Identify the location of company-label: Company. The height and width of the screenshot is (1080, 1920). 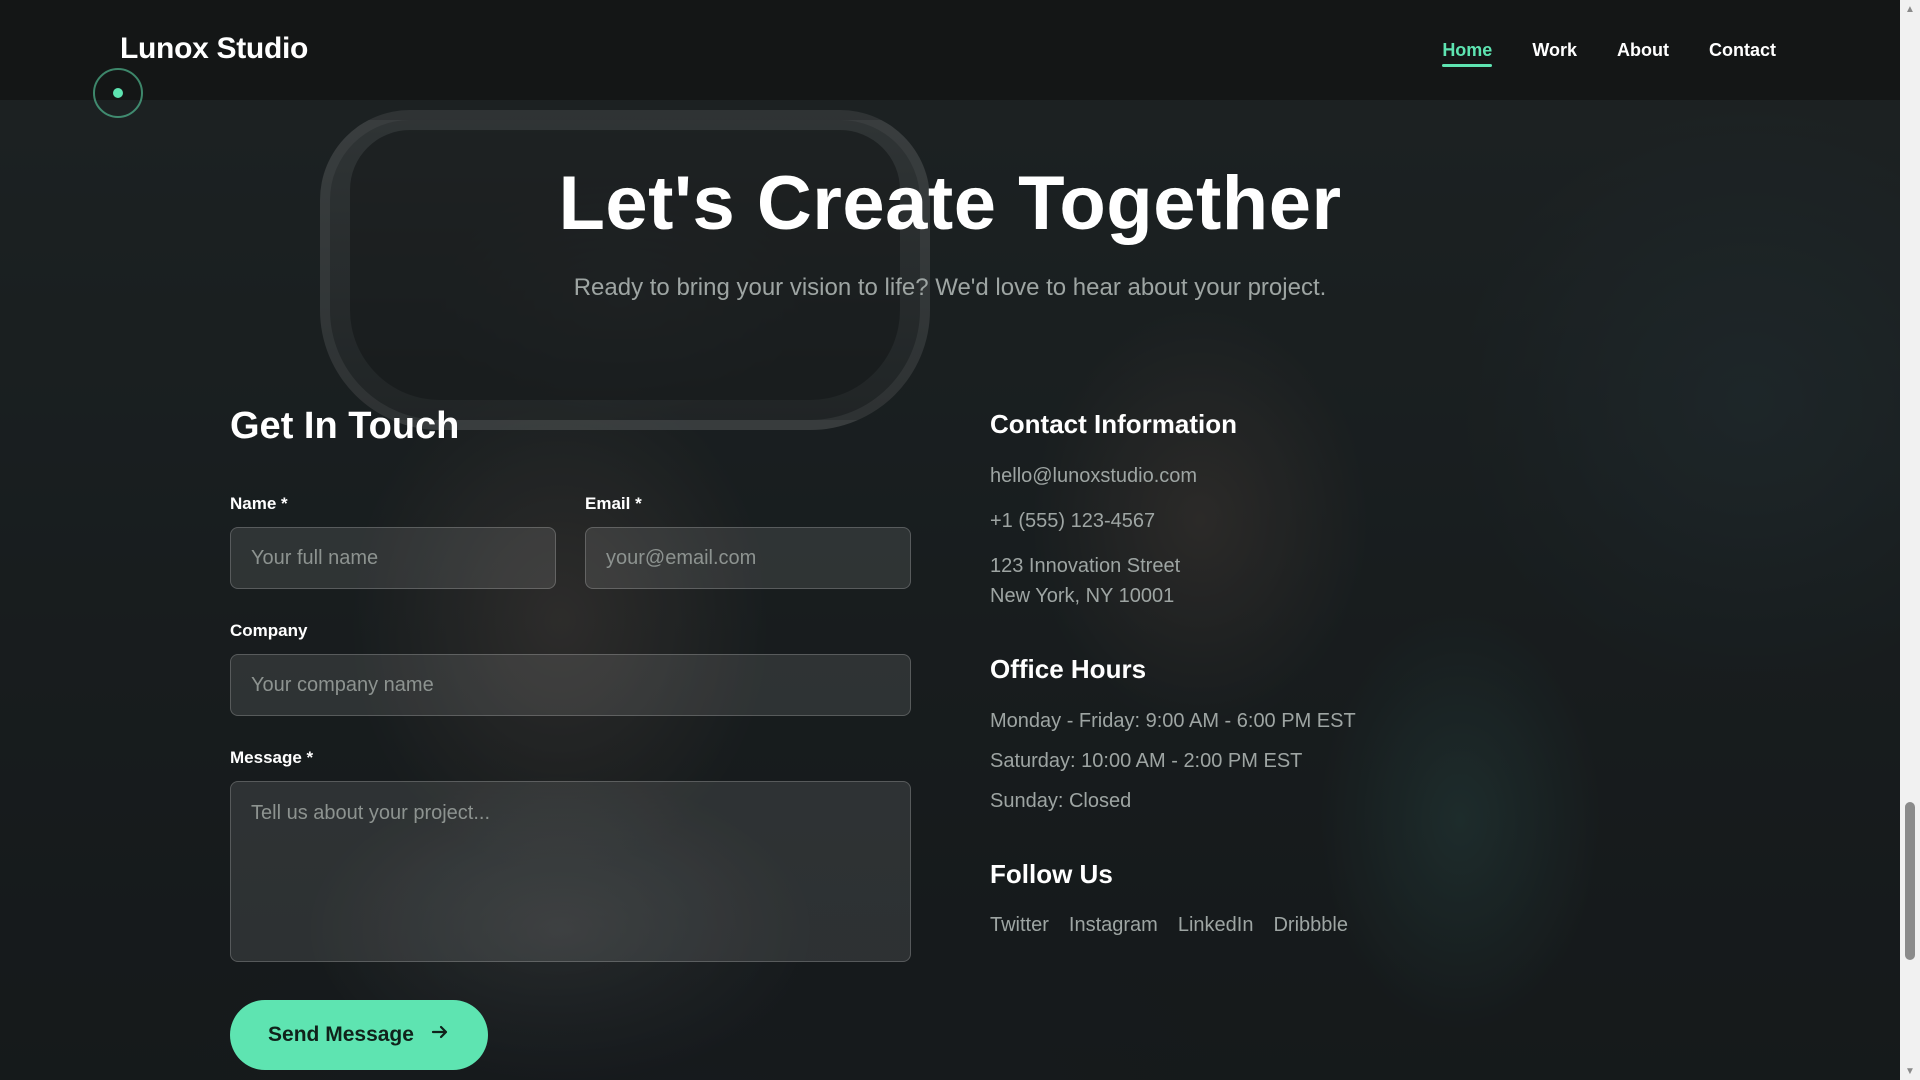
(269, 630).